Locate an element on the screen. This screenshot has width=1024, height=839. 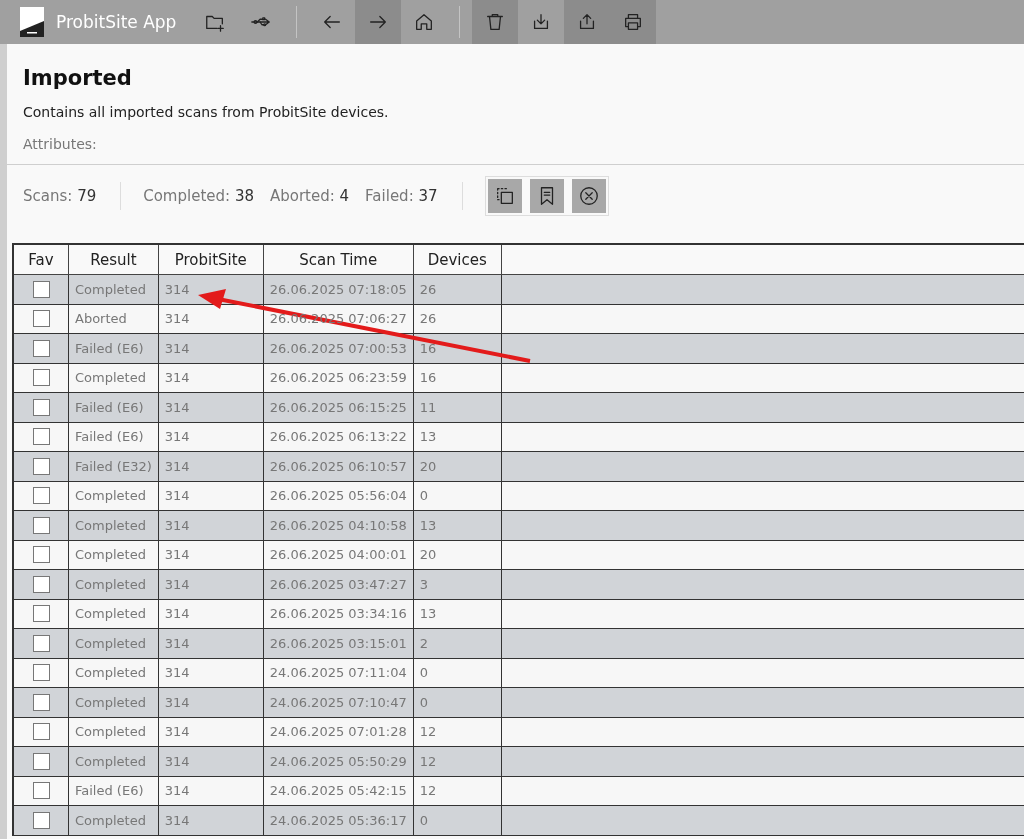
cancel-icon is located at coordinates (588, 196).